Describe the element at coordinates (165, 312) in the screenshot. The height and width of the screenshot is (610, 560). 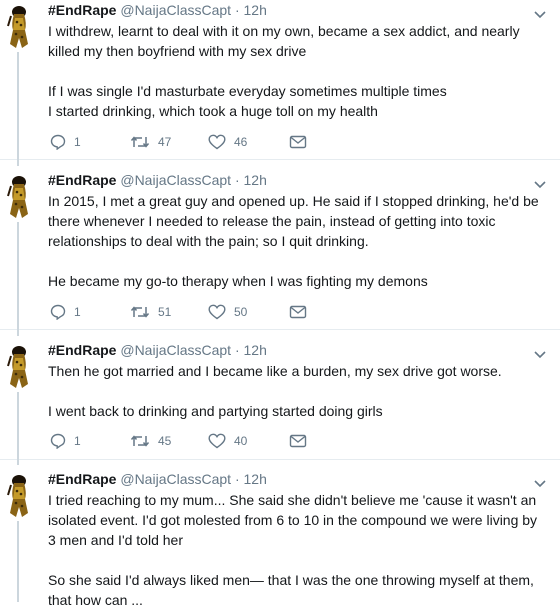
I see `retweet-count: 51` at that location.